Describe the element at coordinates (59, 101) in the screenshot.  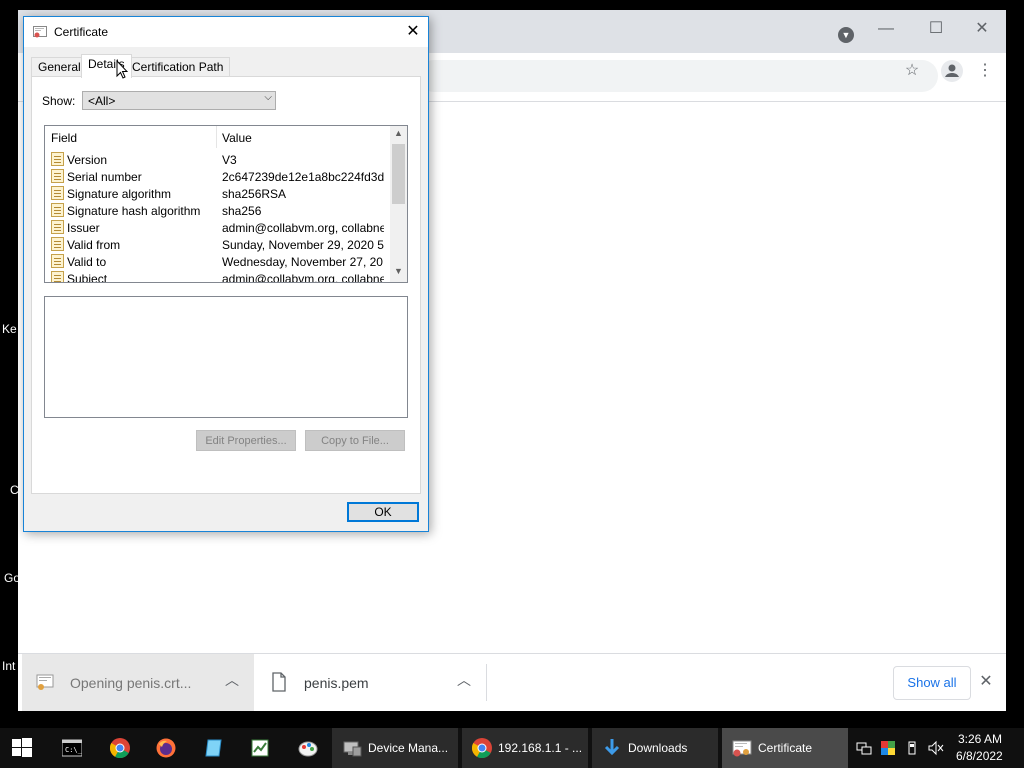
I see `show-label: Show:` at that location.